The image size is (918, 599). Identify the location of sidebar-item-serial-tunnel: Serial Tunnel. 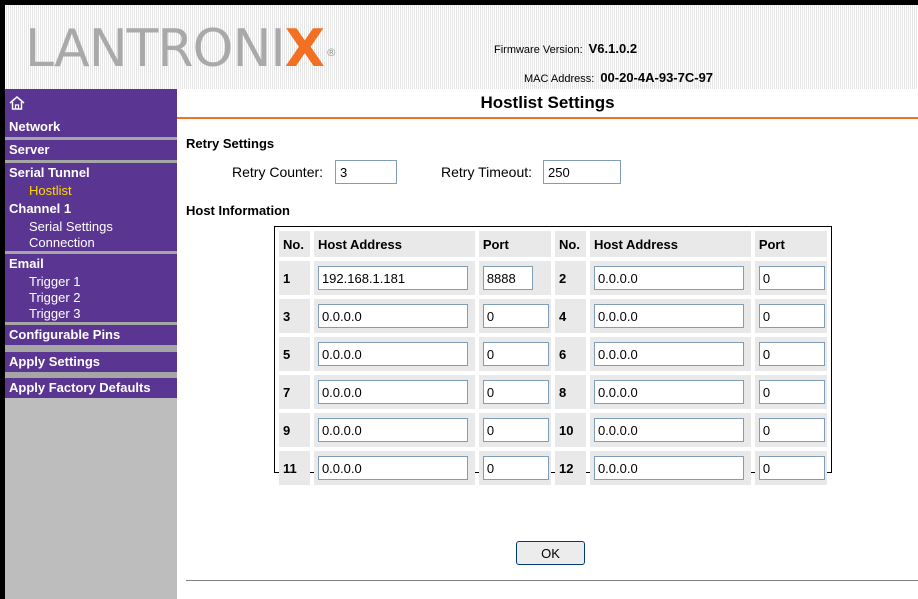
(91, 173).